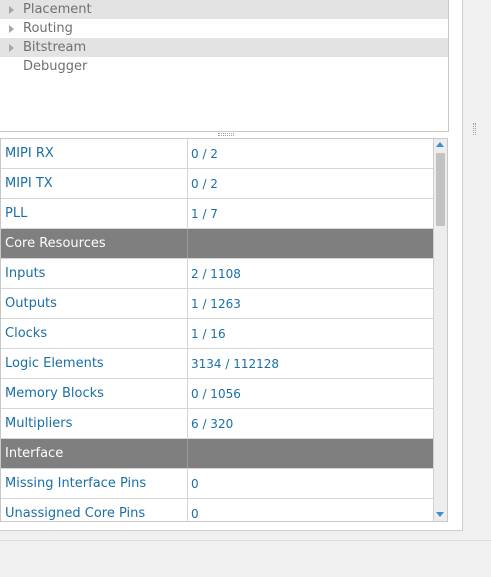 This screenshot has width=491, height=577. I want to click on table-row: Logic Elements 3134 / 112128, so click(217, 364).